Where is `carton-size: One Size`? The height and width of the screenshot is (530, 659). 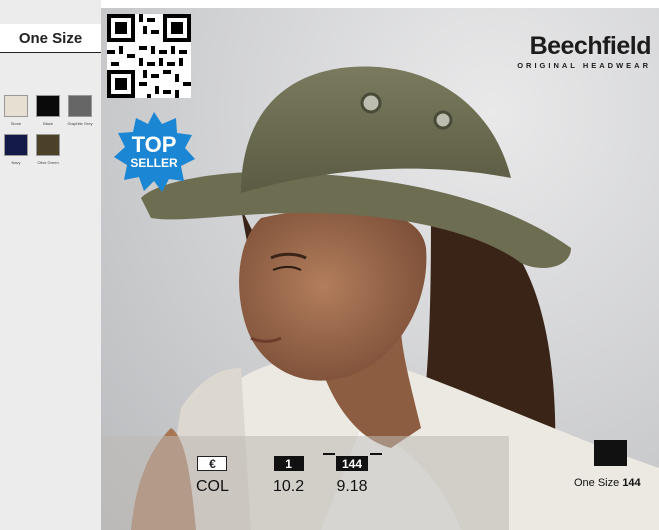 carton-size: One Size is located at coordinates (598, 483).